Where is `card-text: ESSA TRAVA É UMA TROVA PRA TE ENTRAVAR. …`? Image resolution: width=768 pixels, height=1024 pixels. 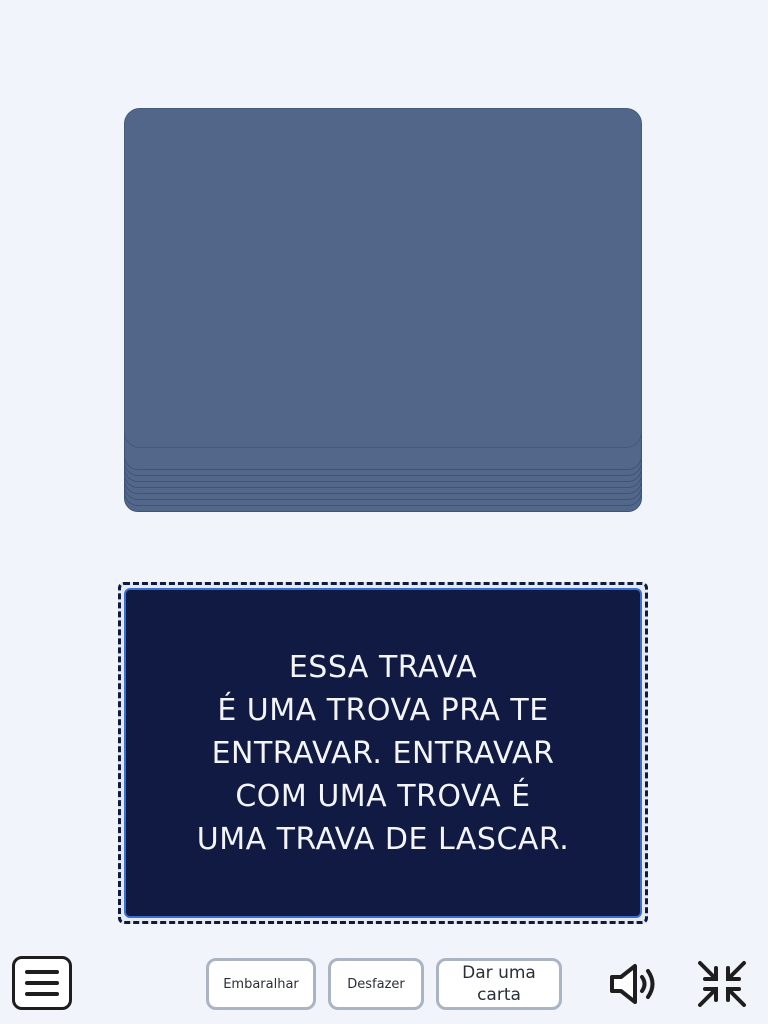 card-text: ESSA TRAVA É UMA TROVA PRA TE ENTRAVAR. … is located at coordinates (383, 753).